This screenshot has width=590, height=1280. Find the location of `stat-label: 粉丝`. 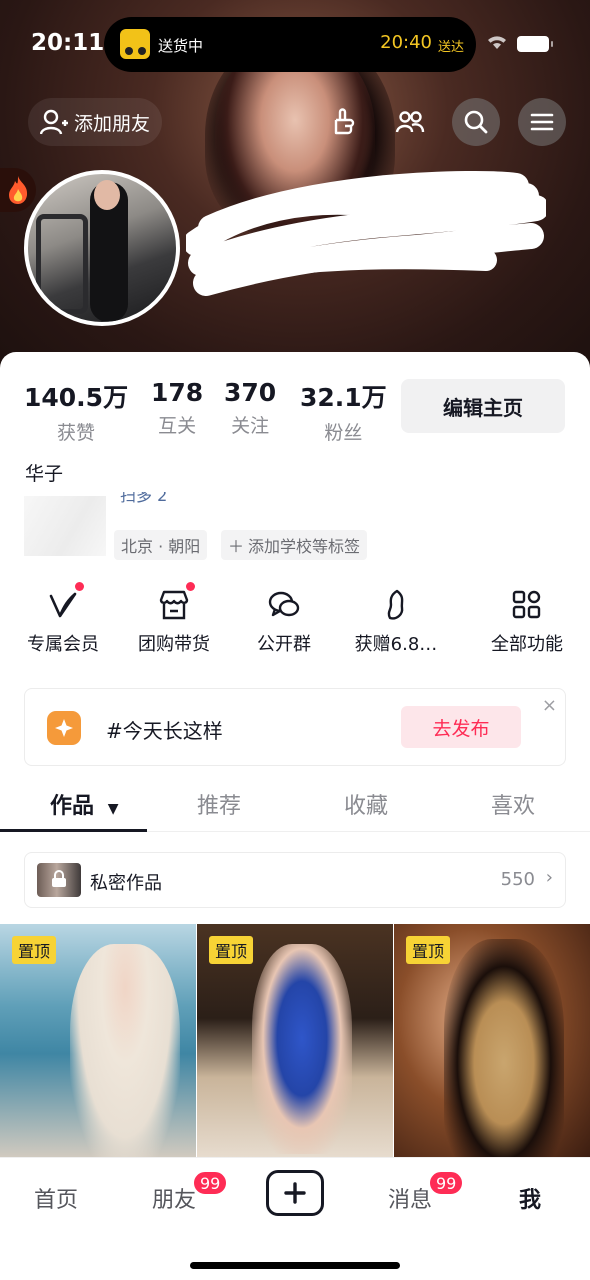

stat-label: 粉丝 is located at coordinates (343, 433).